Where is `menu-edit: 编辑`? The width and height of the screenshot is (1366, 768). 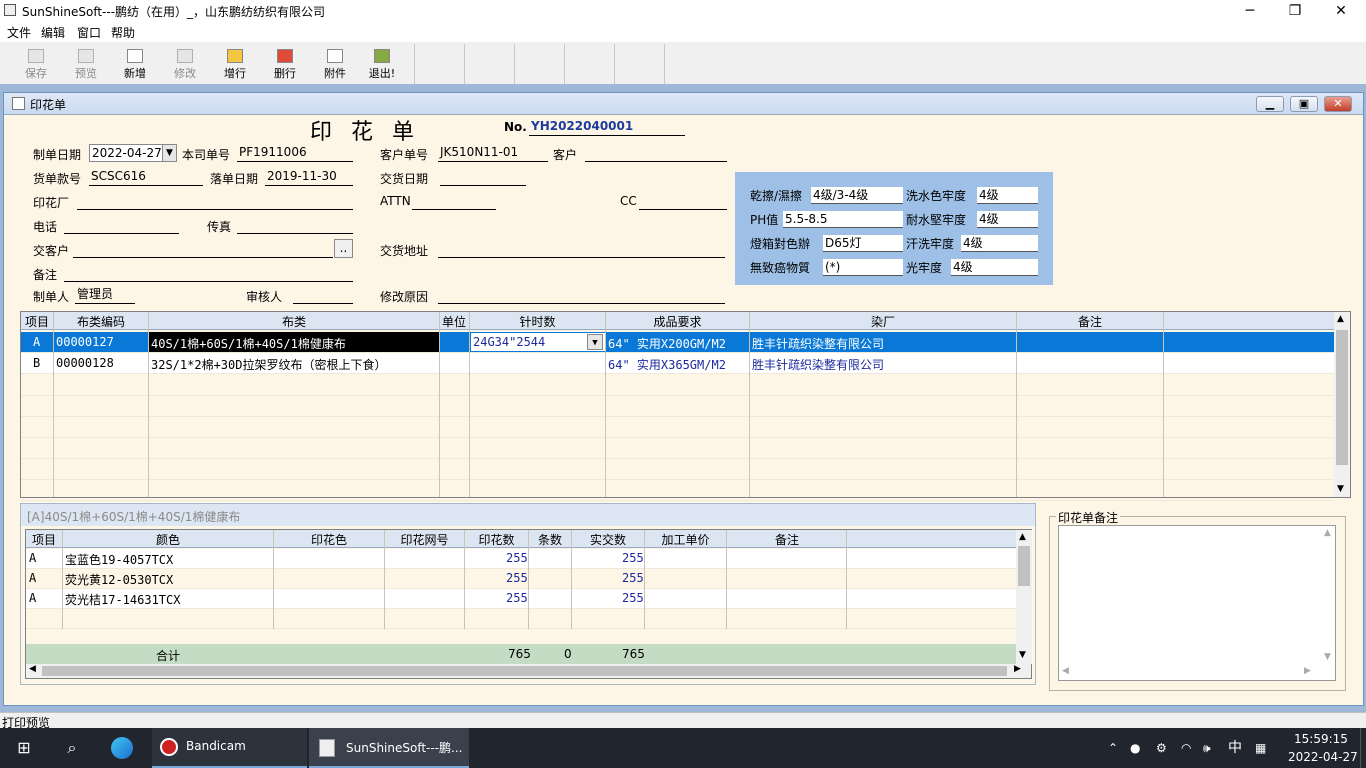 menu-edit: 编辑 is located at coordinates (53, 32).